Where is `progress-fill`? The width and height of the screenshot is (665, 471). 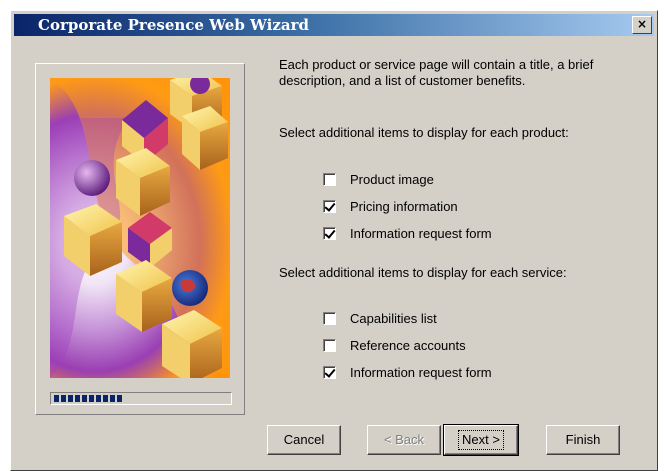 progress-fill is located at coordinates (88, 398).